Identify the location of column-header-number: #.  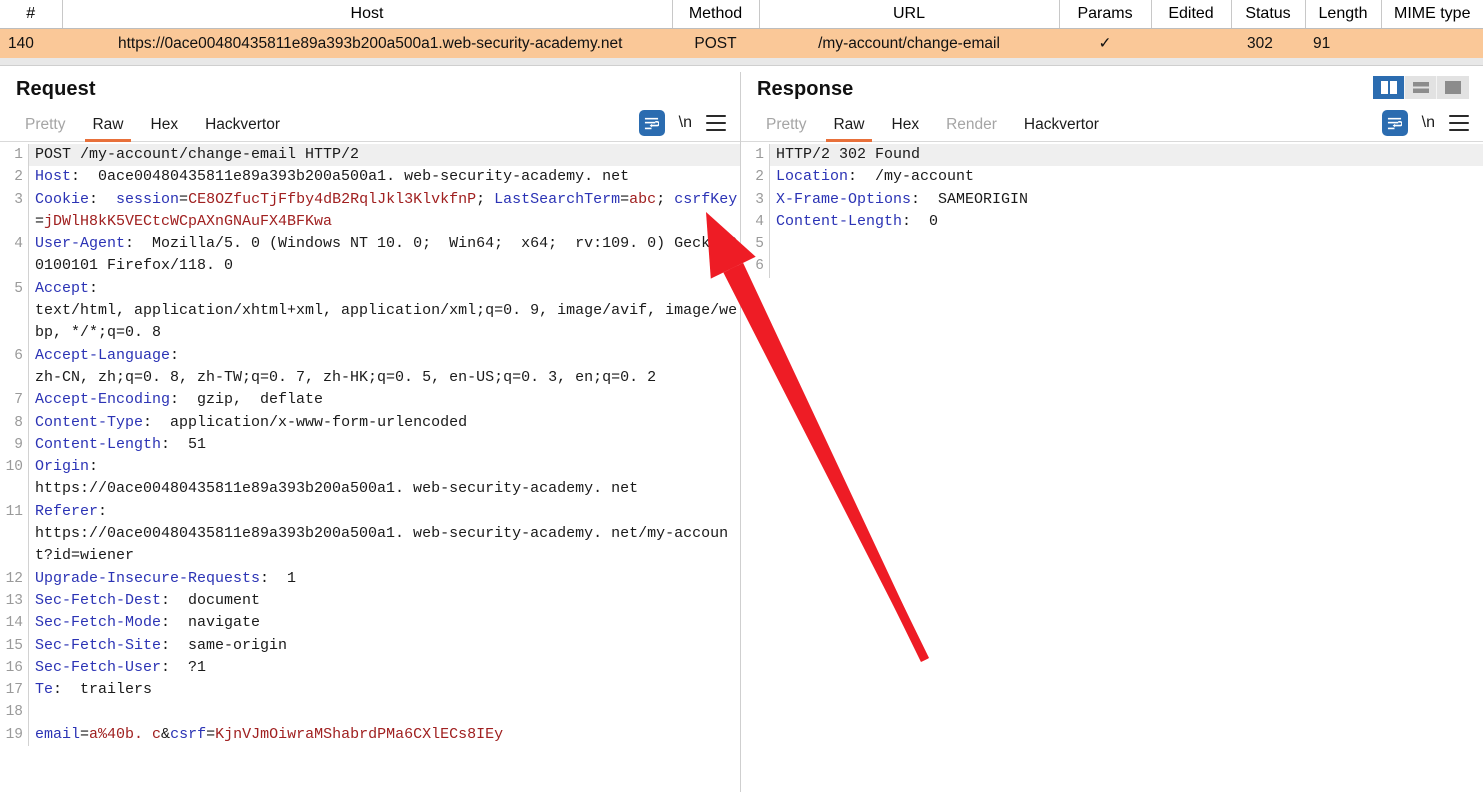
(31, 14).